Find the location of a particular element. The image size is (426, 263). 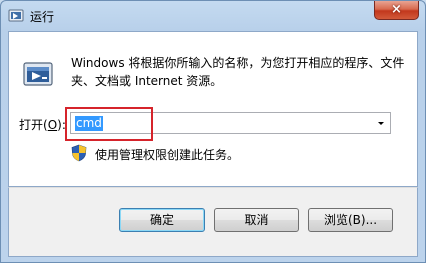

command-input: cmd is located at coordinates (230, 123).